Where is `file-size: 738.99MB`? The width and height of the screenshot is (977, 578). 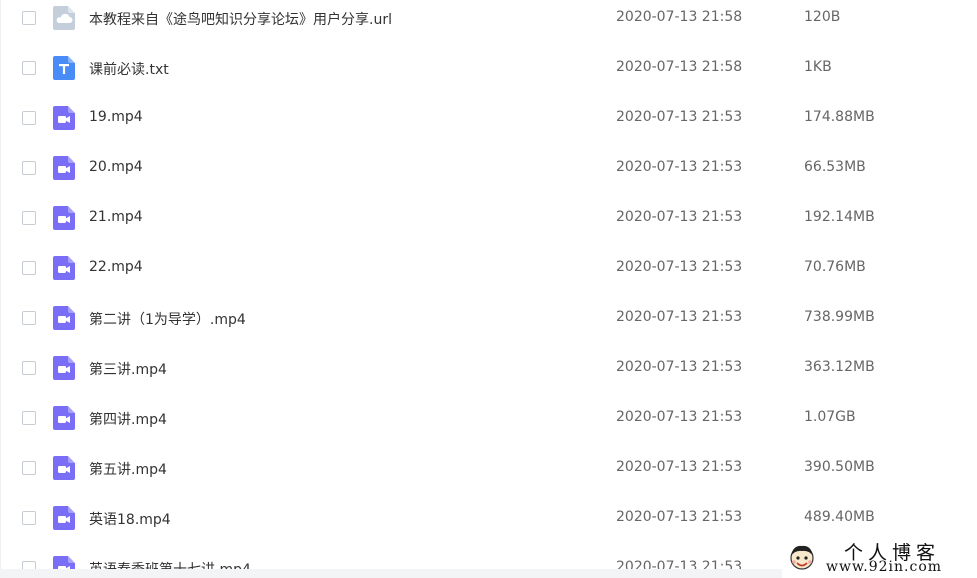
file-size: 738.99MB is located at coordinates (839, 317).